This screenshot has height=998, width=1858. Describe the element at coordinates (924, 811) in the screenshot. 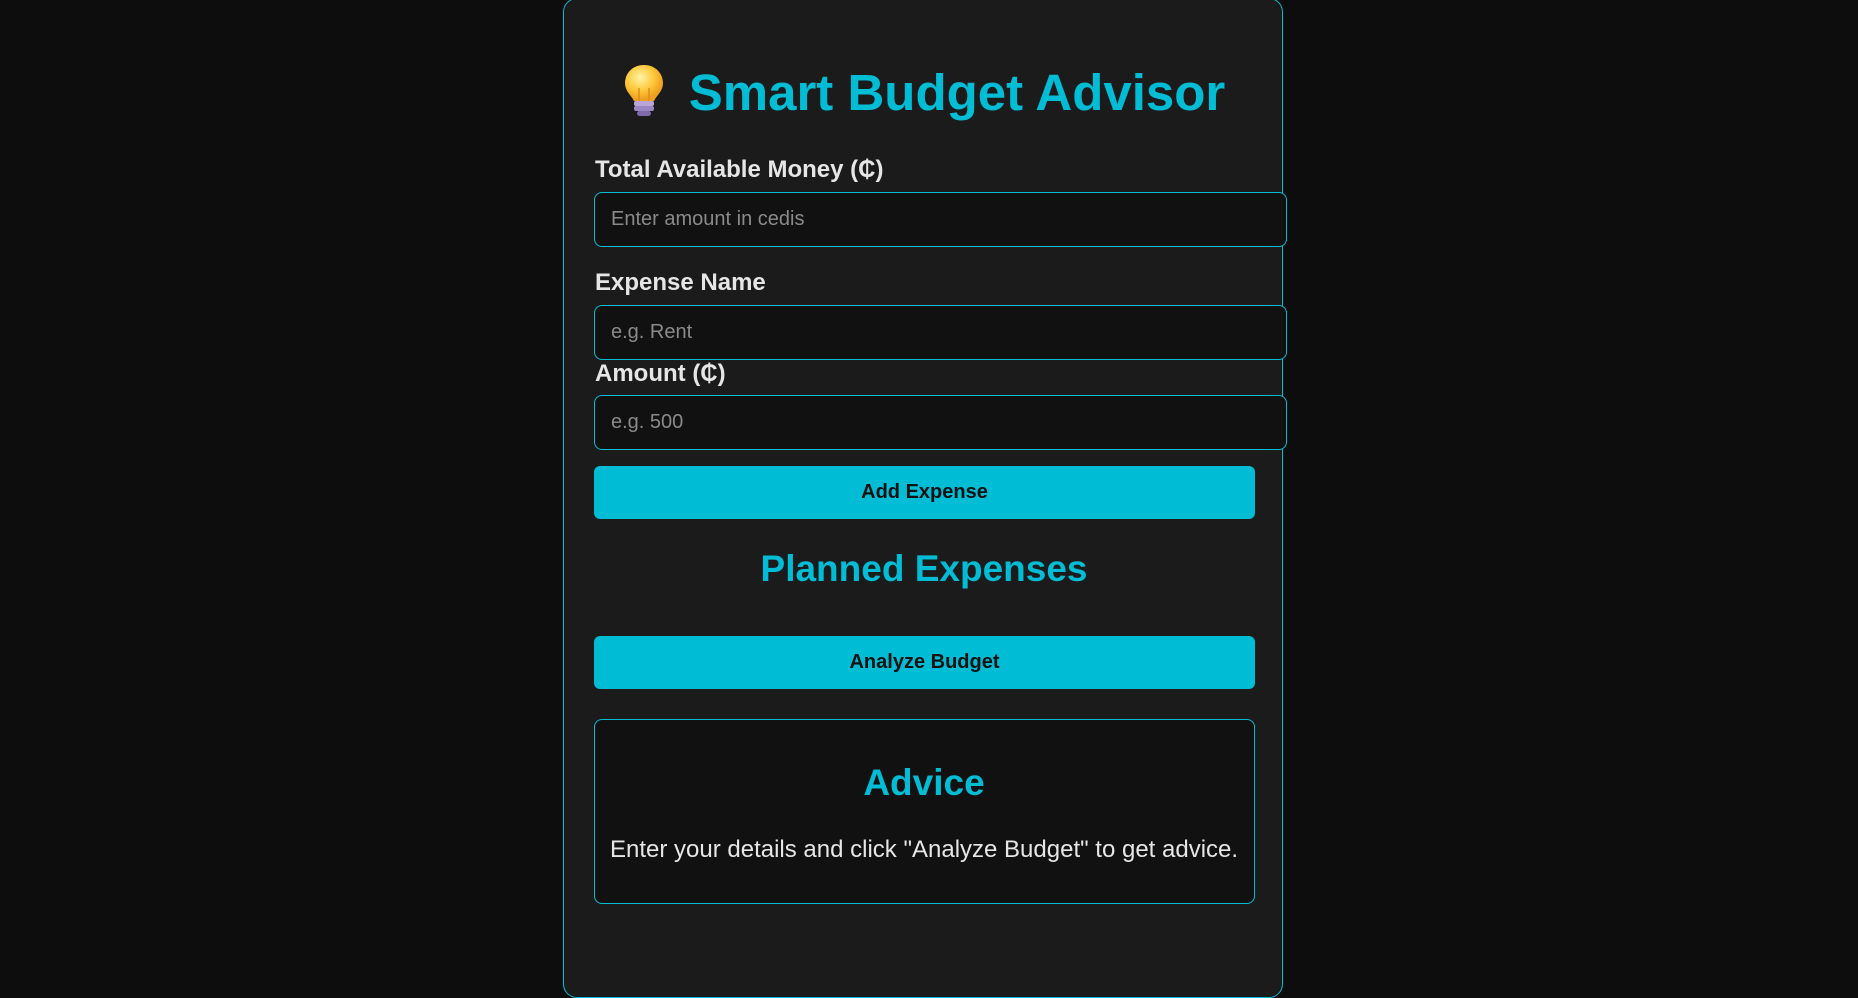

I see `advice-panel` at that location.